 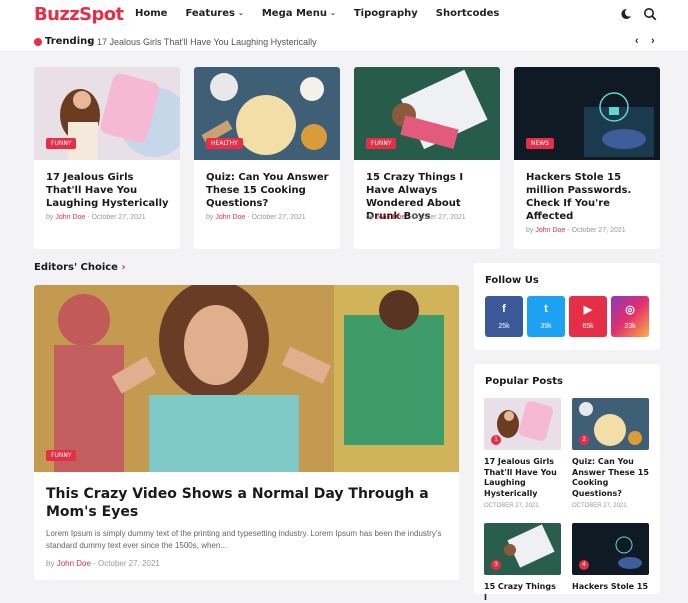 What do you see at coordinates (546, 309) in the screenshot?
I see `twitter-icon: t` at bounding box center [546, 309].